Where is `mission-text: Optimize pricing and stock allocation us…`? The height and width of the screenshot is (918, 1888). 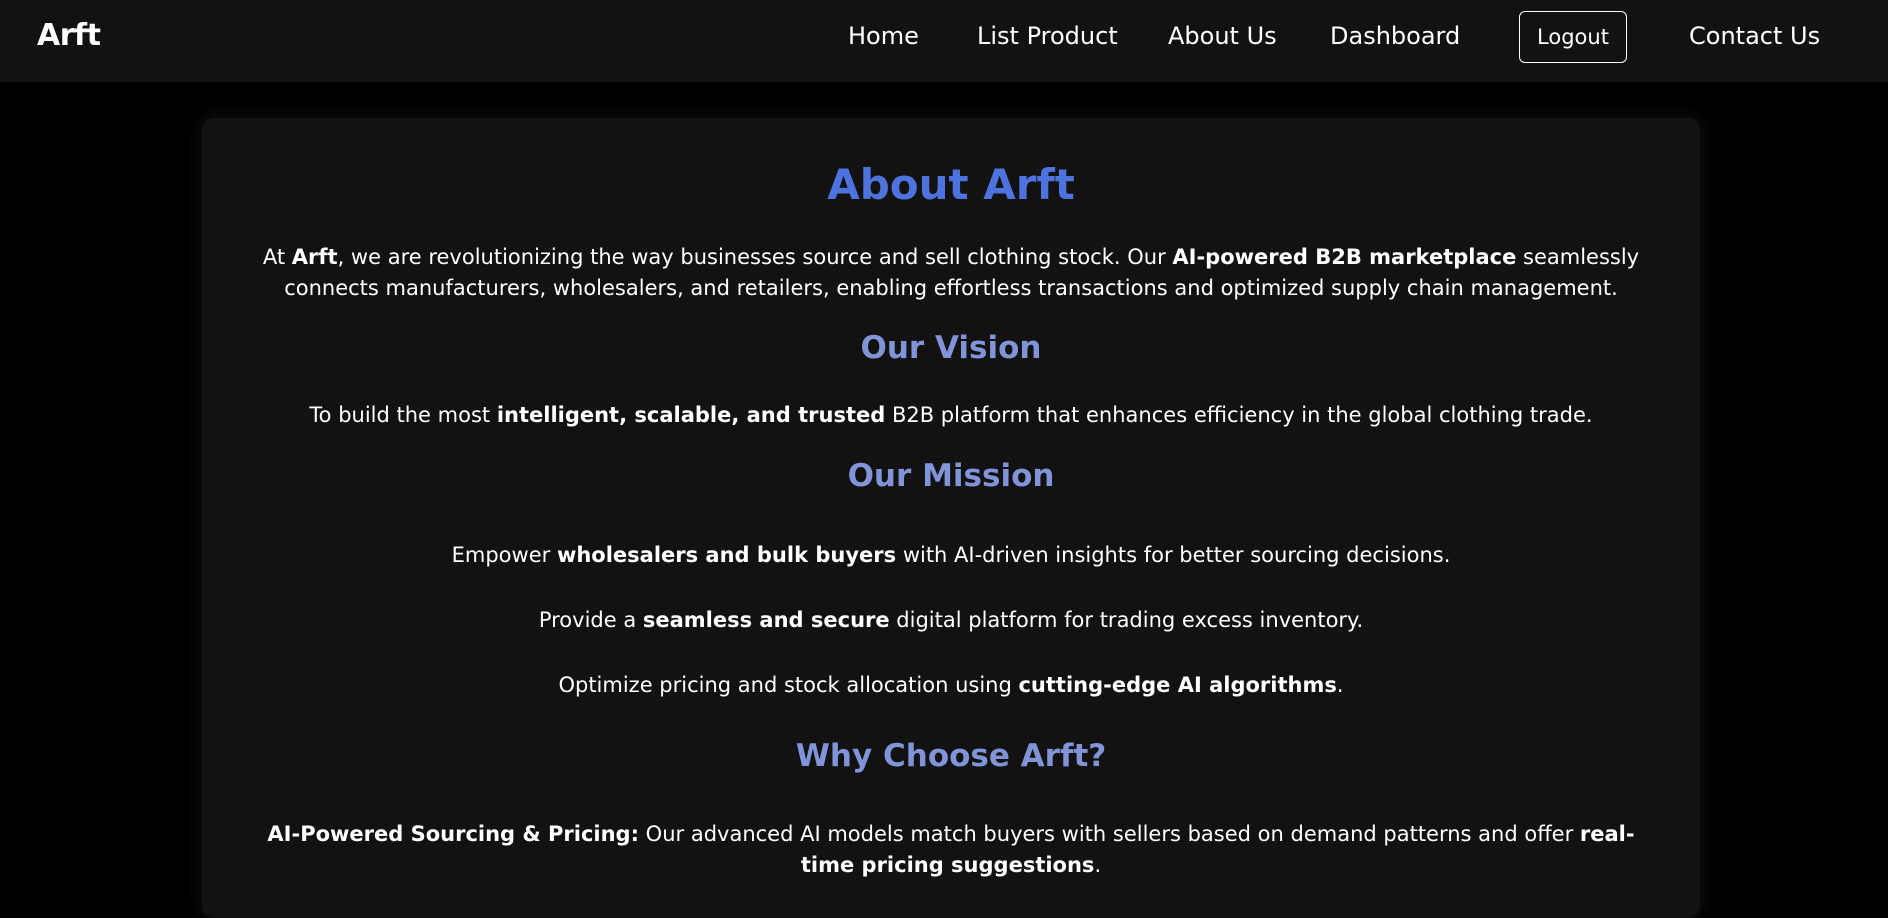 mission-text: Optimize pricing and stock allocation us… is located at coordinates (788, 685).